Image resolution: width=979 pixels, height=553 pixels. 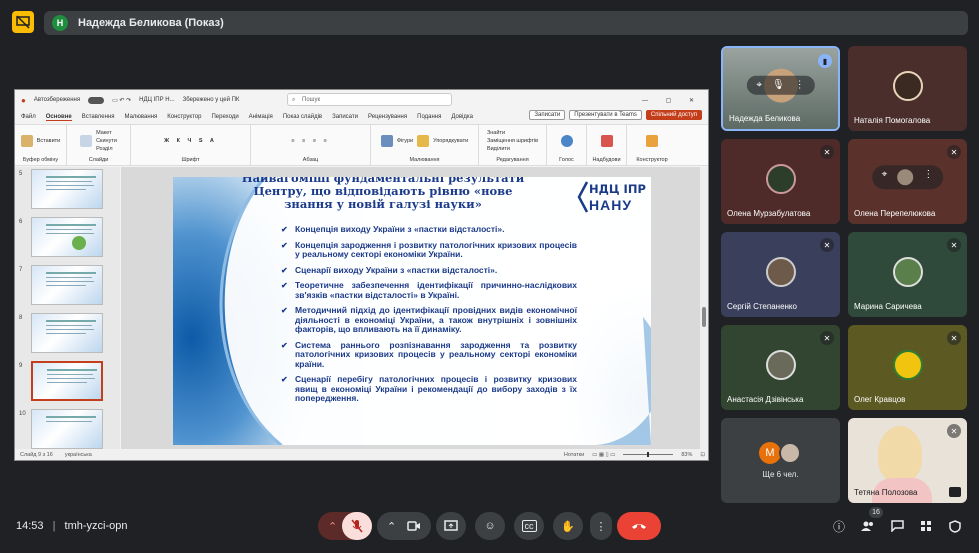 I want to click on layout-button: Макет, so click(x=106, y=133).